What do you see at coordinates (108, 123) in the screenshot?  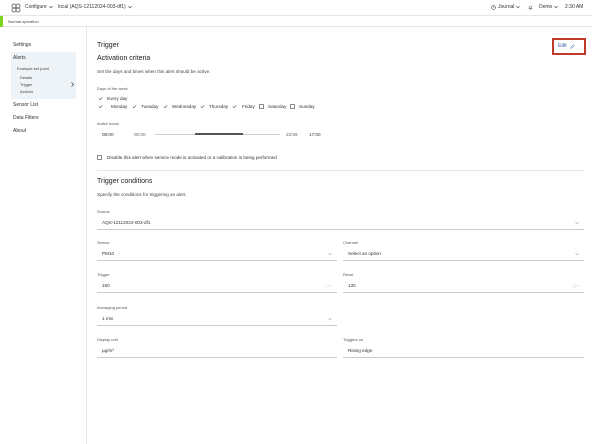 I see `active-hours-label: Active hours` at bounding box center [108, 123].